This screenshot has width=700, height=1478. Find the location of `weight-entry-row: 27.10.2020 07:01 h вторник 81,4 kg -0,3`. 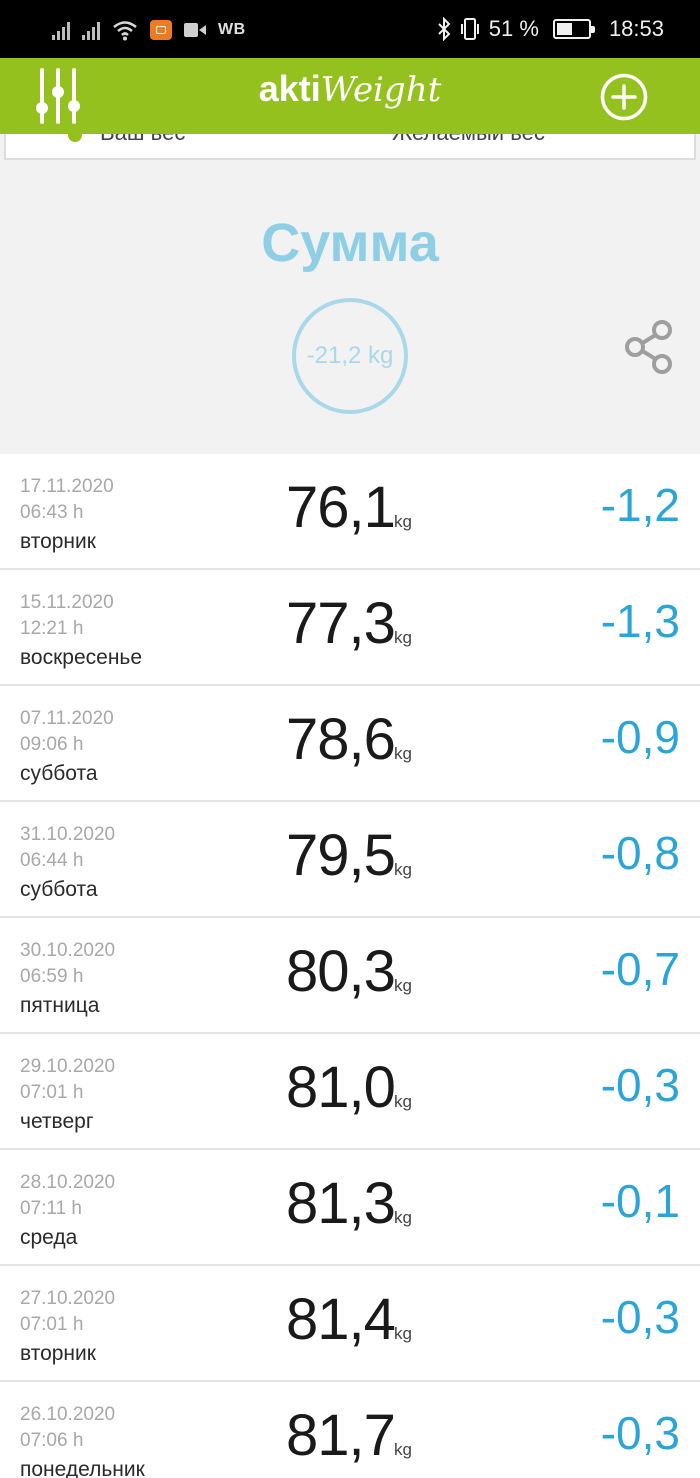

weight-entry-row: 27.10.2020 07:01 h вторник 81,4 kg -0,3 is located at coordinates (350, 1324).